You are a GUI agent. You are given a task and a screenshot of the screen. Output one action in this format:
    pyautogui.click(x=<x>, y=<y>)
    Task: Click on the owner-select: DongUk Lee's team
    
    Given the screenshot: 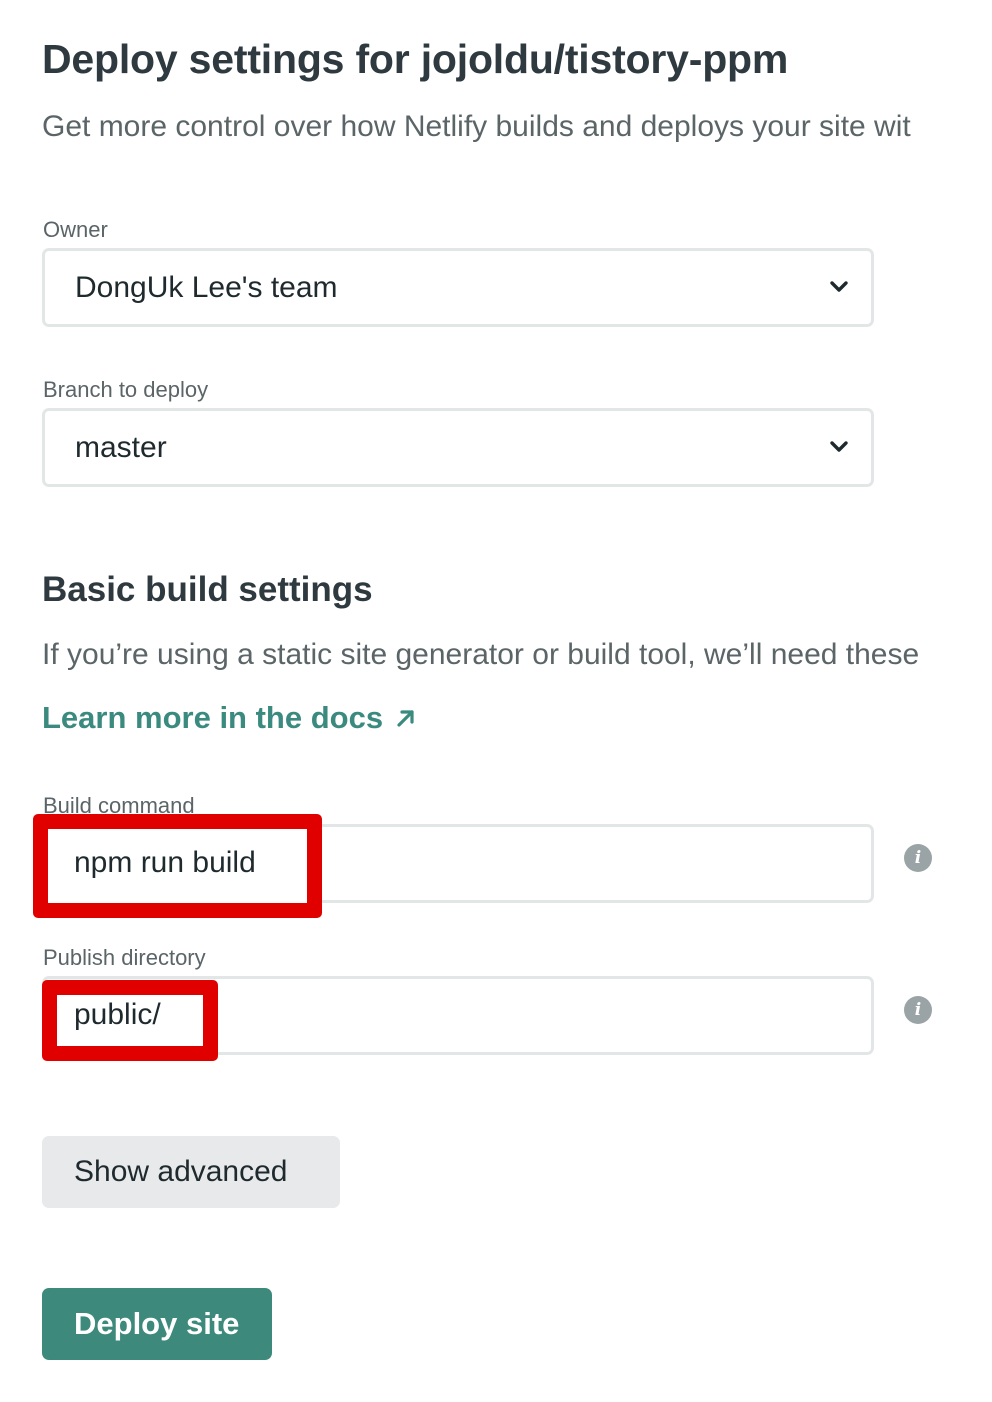 What is the action you would take?
    pyautogui.click(x=458, y=287)
    